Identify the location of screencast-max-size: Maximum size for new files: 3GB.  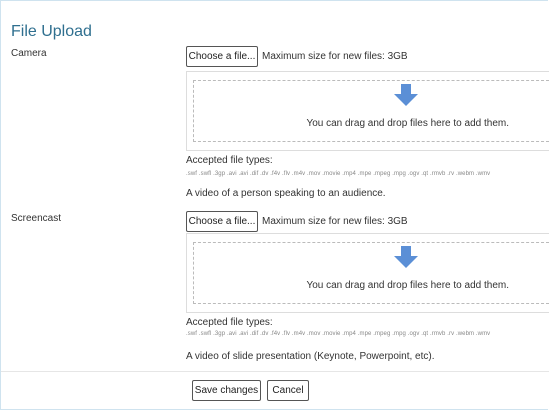
(335, 221).